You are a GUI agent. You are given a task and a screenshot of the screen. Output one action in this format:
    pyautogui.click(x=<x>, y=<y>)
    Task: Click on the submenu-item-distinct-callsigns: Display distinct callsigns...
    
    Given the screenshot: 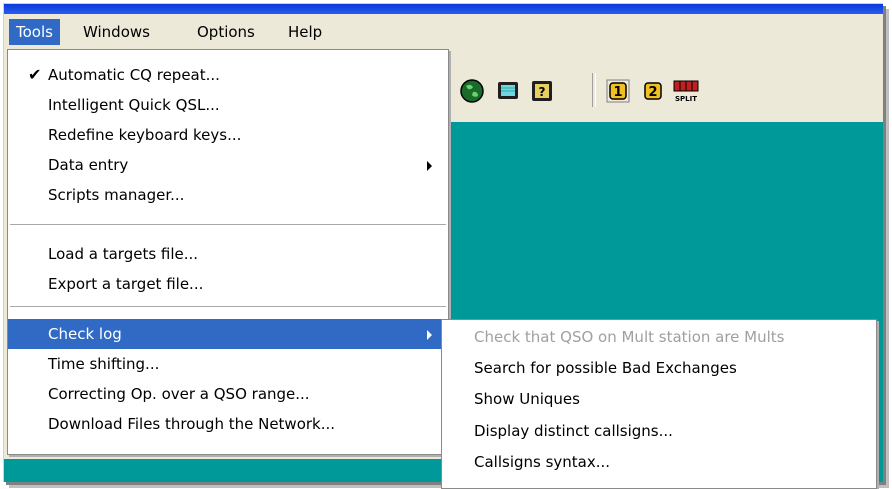 What is the action you would take?
    pyautogui.click(x=659, y=431)
    